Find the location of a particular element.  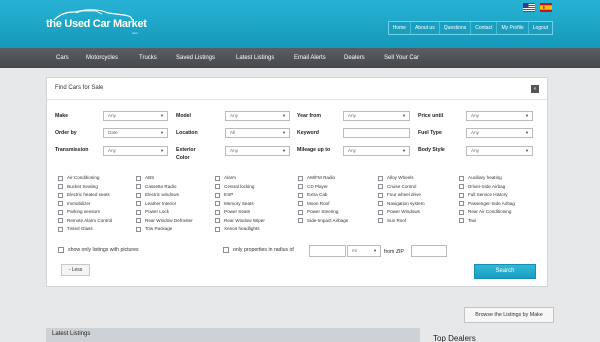

feature-option: Alarm is located at coordinates (225, 178).